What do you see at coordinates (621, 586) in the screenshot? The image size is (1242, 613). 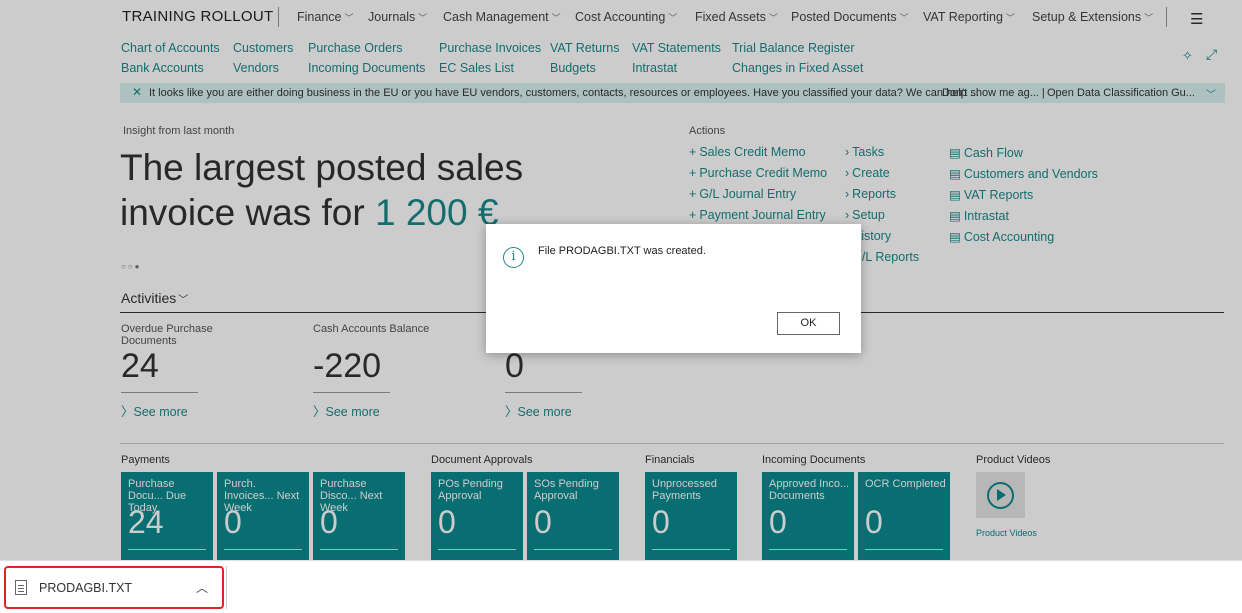 I see `downloads-bar: PRODAGBI.TXT ︿` at bounding box center [621, 586].